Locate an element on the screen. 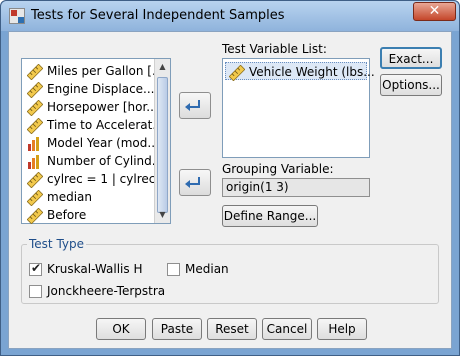 The height and width of the screenshot is (356, 460). grouping-variable-label: Grouping Variable: is located at coordinates (278, 169).